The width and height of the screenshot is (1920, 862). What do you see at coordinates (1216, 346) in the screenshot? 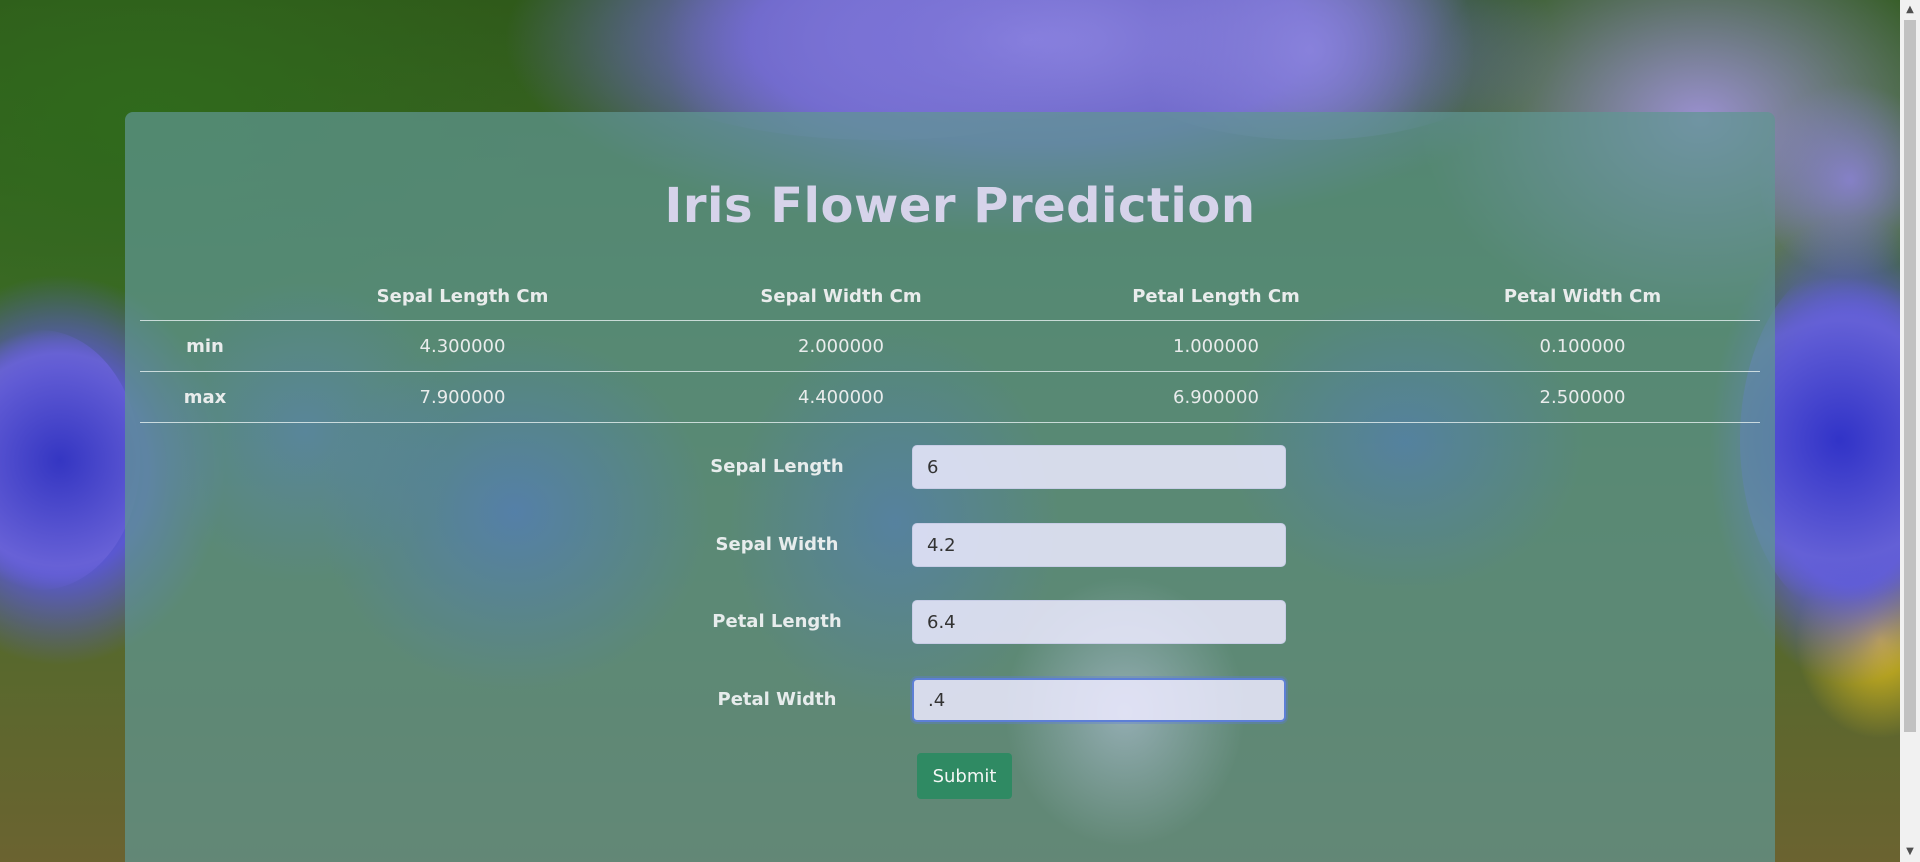
I see `table-cell: 1.000000` at bounding box center [1216, 346].